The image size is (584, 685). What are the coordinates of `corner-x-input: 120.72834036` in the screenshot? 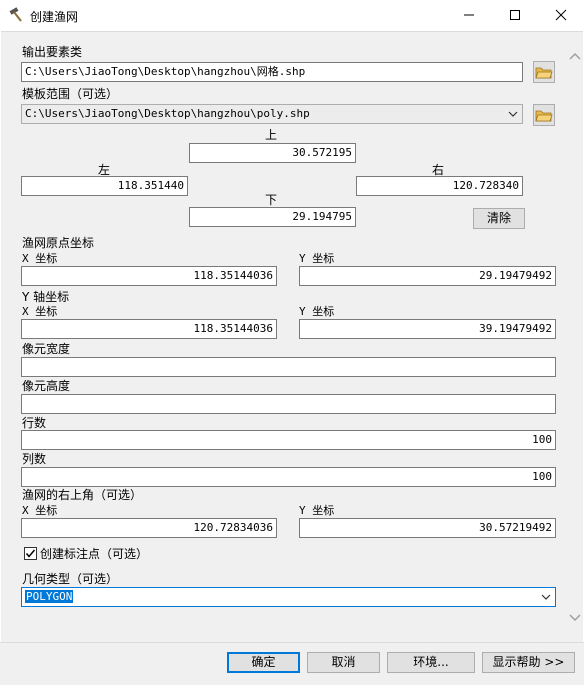 It's located at (149, 528).